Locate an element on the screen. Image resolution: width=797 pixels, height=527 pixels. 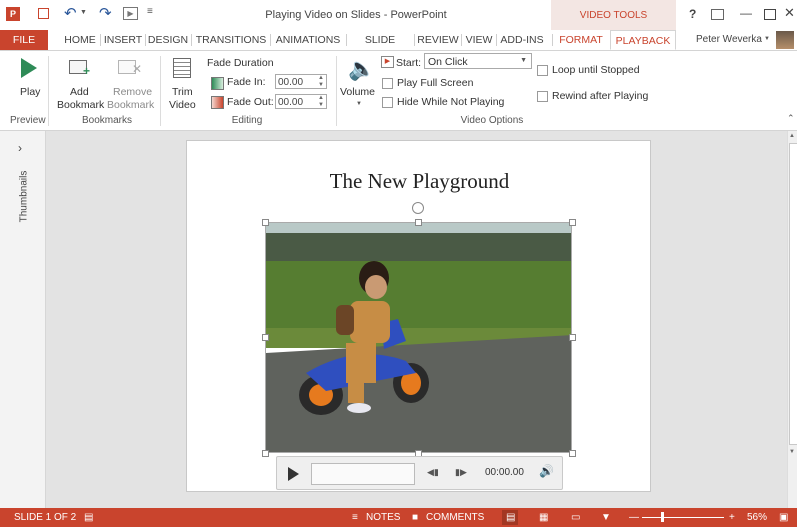
start-from-beginning-icon: ▶ is located at coordinates (130, 13).